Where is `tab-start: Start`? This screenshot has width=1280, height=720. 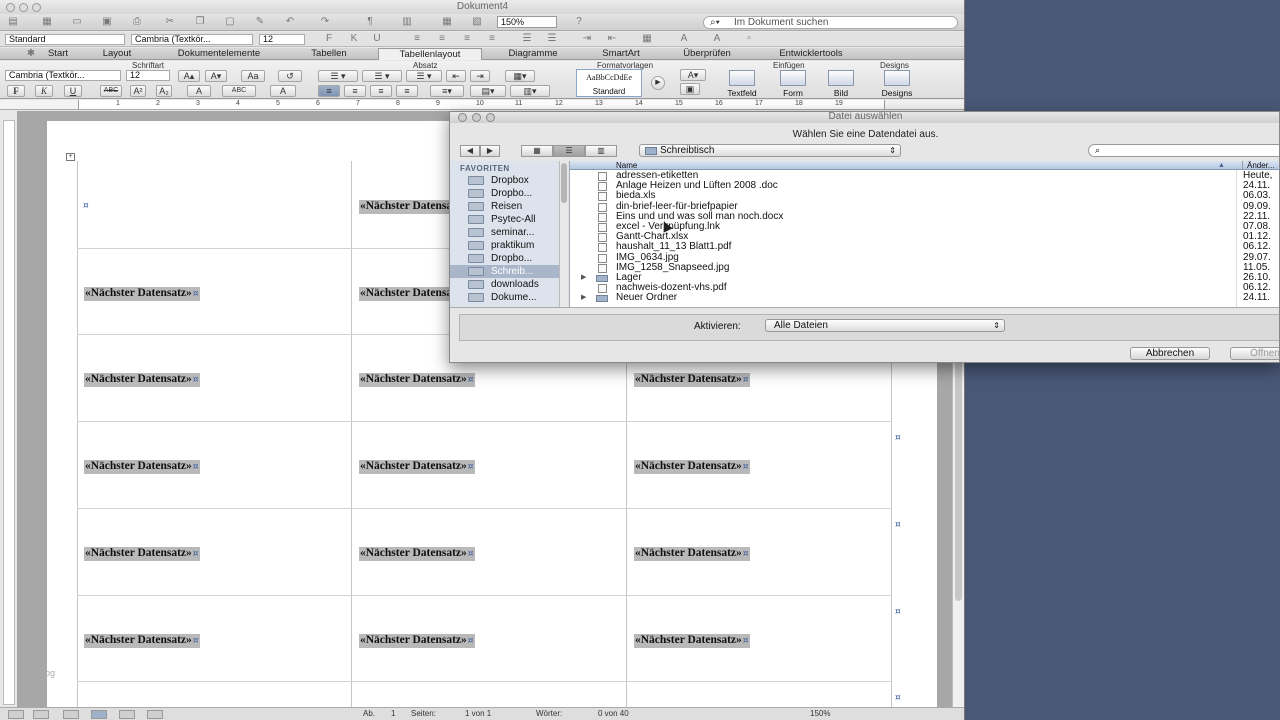
tab-start: Start is located at coordinates (58, 54).